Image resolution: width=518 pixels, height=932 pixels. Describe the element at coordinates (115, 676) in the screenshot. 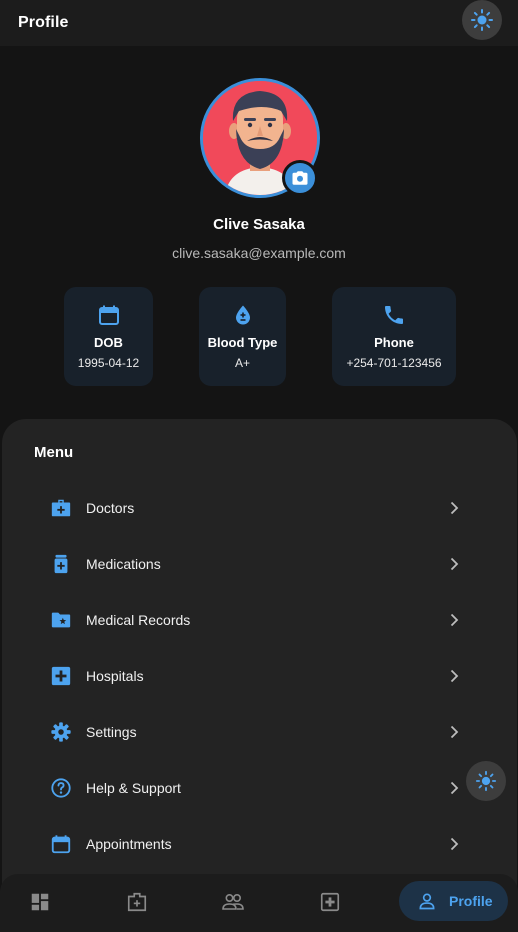

I see `menu-item-label: Hospitals` at that location.